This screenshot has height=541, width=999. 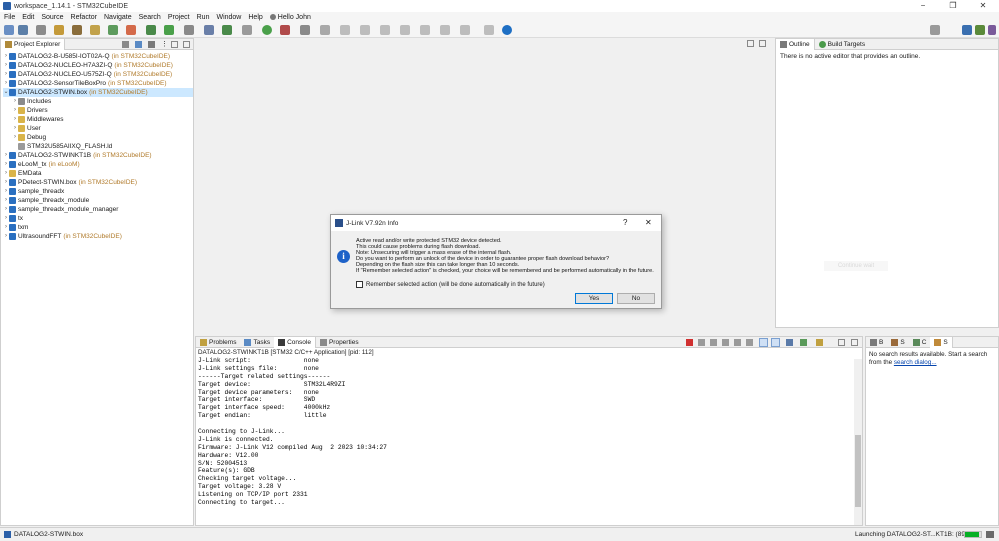 What do you see at coordinates (98, 155) in the screenshot?
I see `tree-item: › DATALOG2-STWINKT1B (in STM32CubeIDE)` at bounding box center [98, 155].